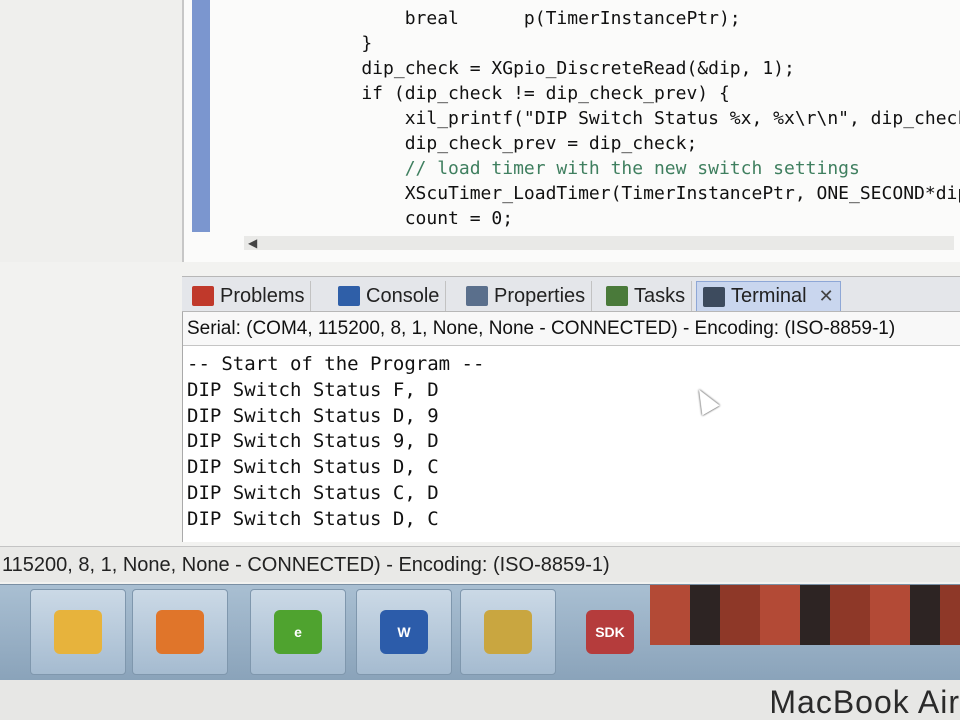  What do you see at coordinates (477, 296) in the screenshot?
I see `properties-icon` at bounding box center [477, 296].